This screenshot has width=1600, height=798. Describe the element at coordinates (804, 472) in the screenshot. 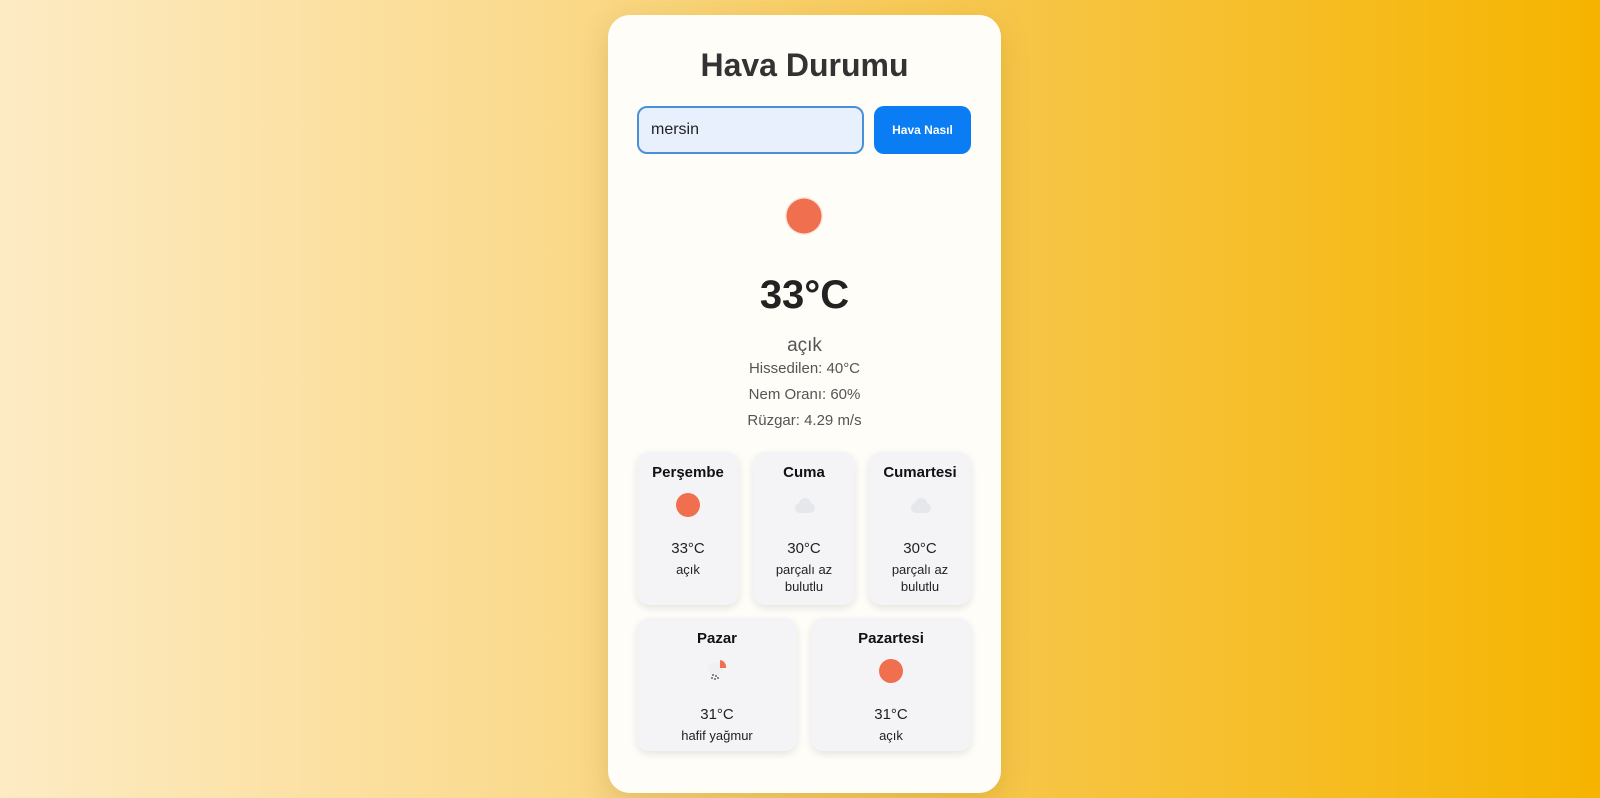

I see `forecast-day: Cuma` at that location.